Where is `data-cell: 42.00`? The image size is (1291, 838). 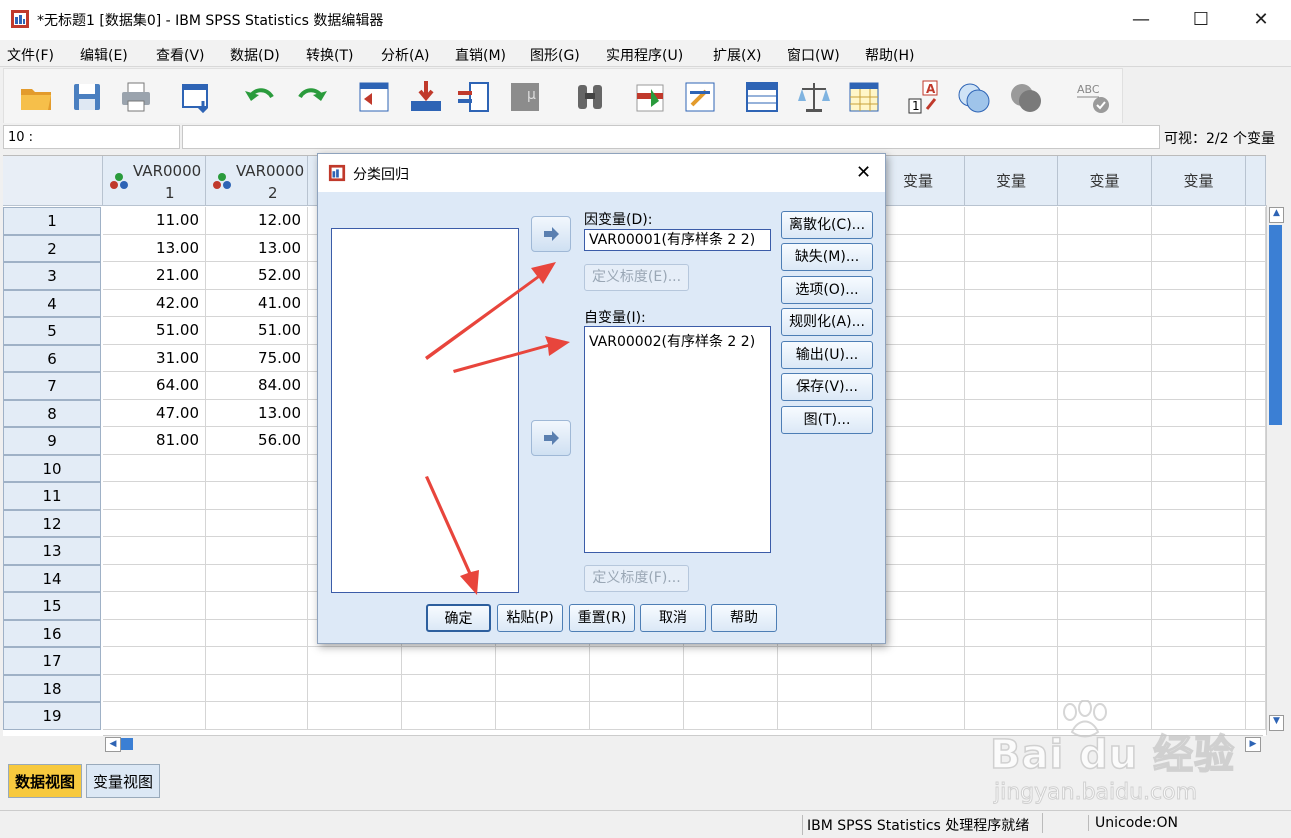 data-cell: 42.00 is located at coordinates (154, 303).